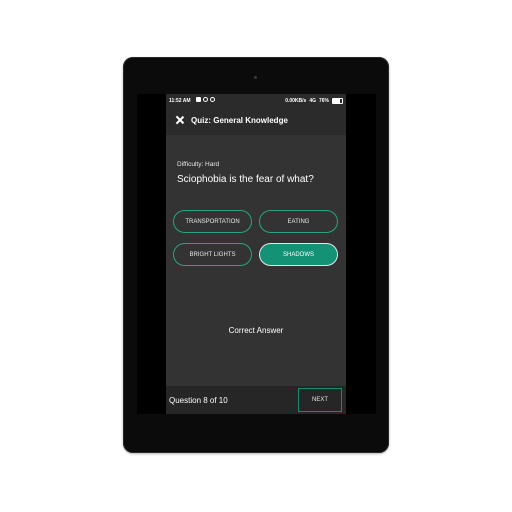 The width and height of the screenshot is (512, 512). Describe the element at coordinates (180, 101) in the screenshot. I see `status-time: 11:52 AM` at that location.